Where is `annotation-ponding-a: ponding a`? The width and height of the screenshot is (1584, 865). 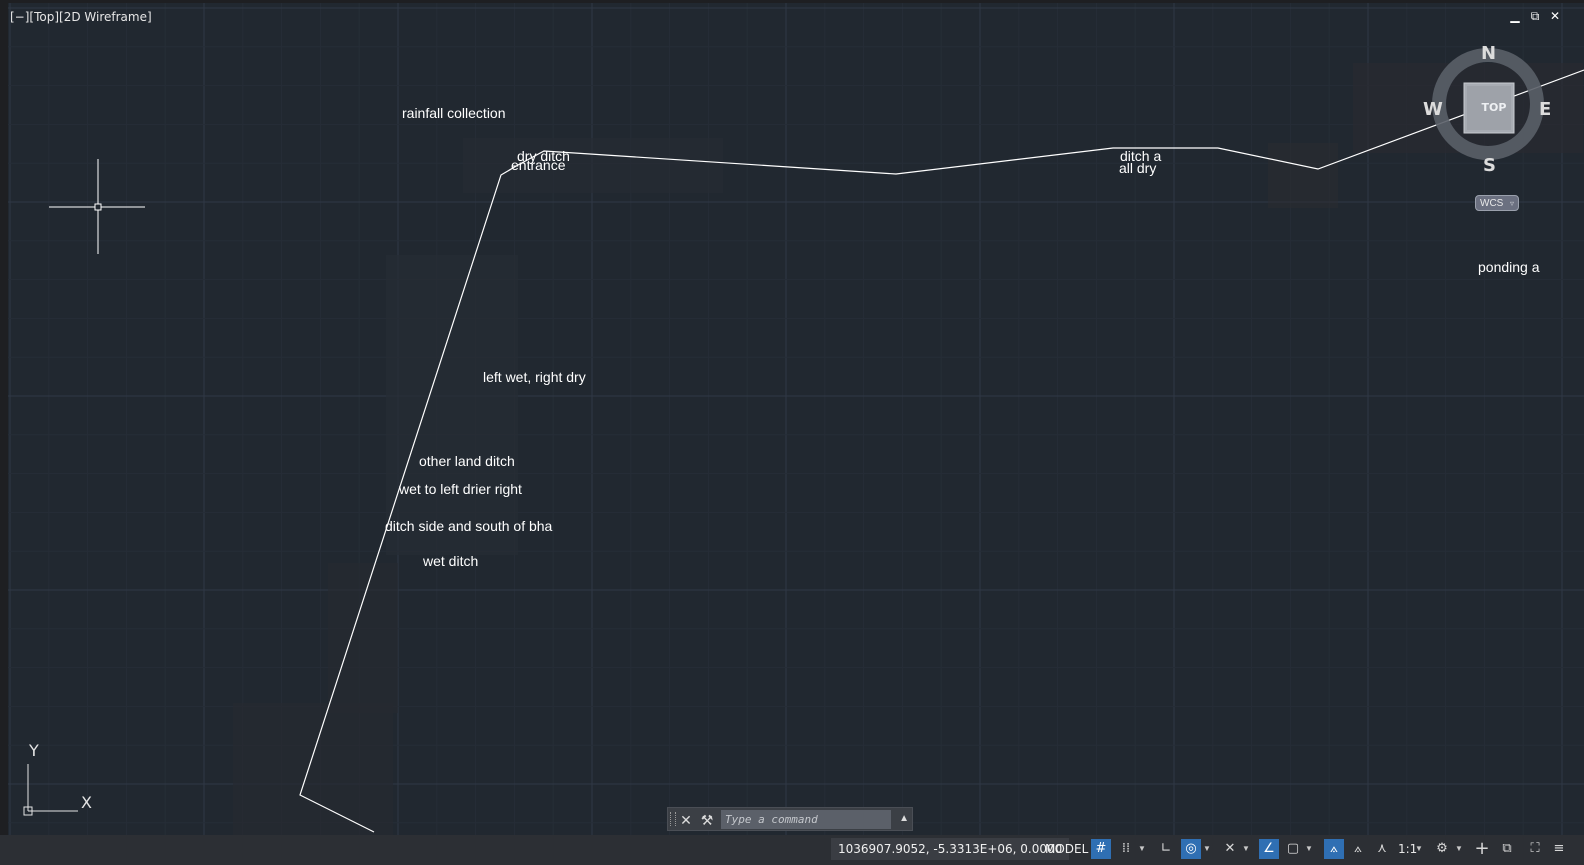 annotation-ponding-a: ponding a is located at coordinates (1509, 267).